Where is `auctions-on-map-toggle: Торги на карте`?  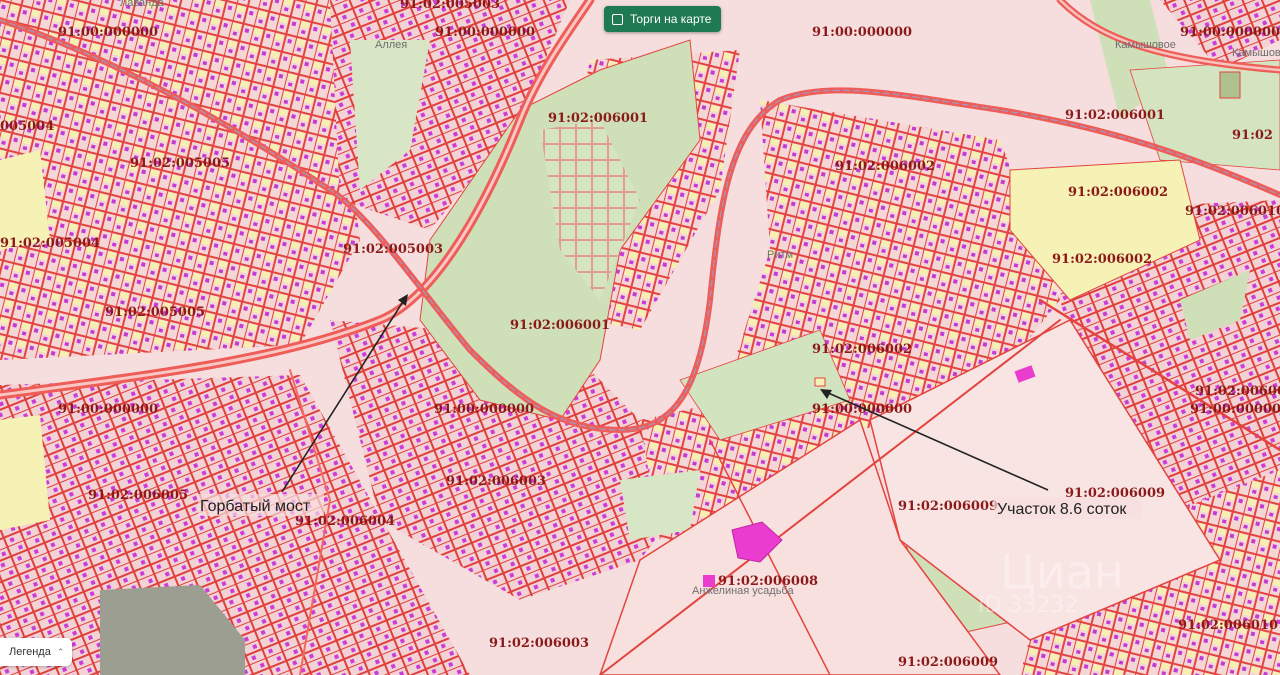
auctions-on-map-toggle: Торги на карте is located at coordinates (663, 19).